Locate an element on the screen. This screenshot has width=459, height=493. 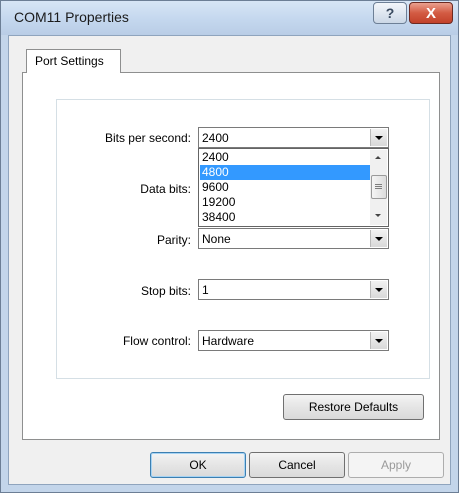
parity-select: None is located at coordinates (293, 238).